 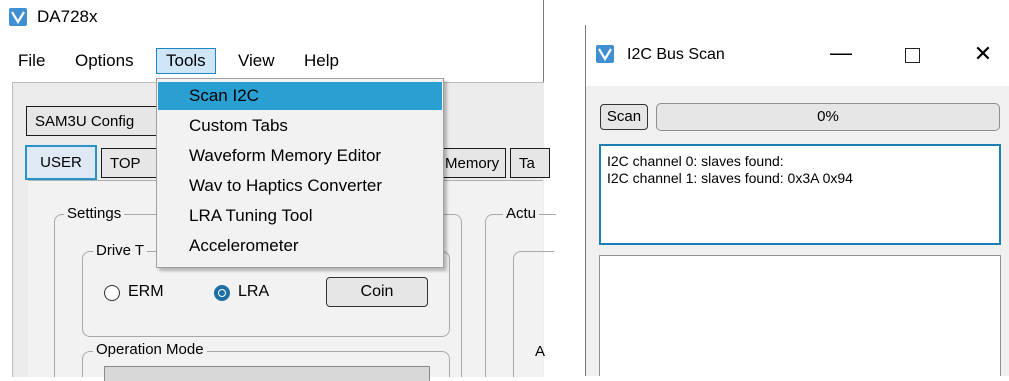 I want to click on scan-button: Scan, so click(x=624, y=117).